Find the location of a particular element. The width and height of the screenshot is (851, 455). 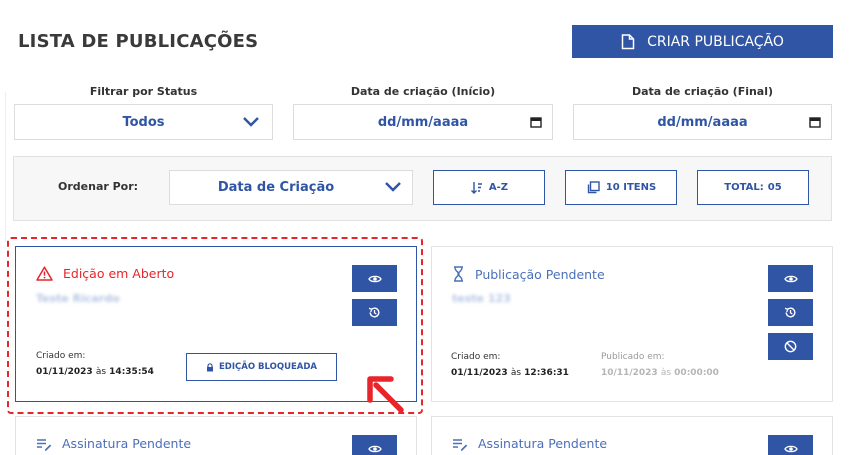

copy-icon is located at coordinates (593, 186).